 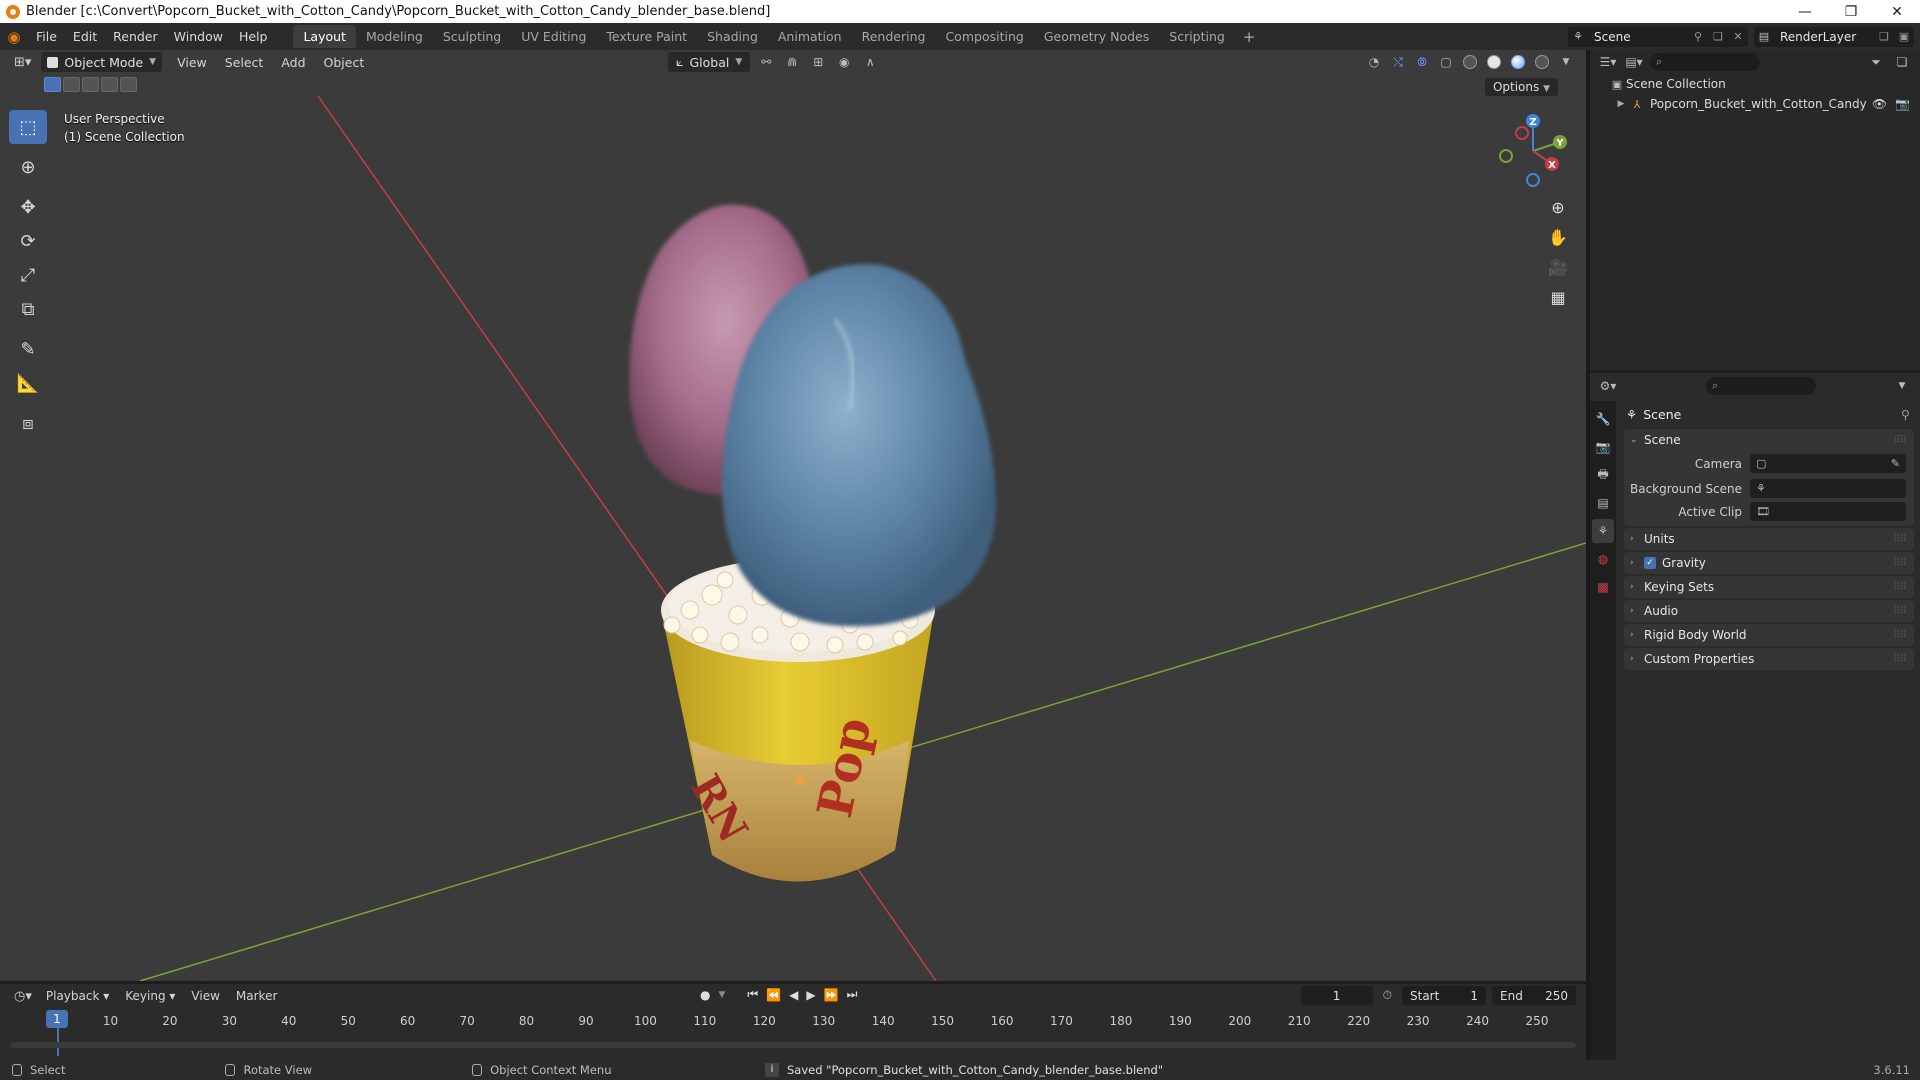 I want to click on audio-panel-header: › Audio ⠿⠿, so click(x=1769, y=611).